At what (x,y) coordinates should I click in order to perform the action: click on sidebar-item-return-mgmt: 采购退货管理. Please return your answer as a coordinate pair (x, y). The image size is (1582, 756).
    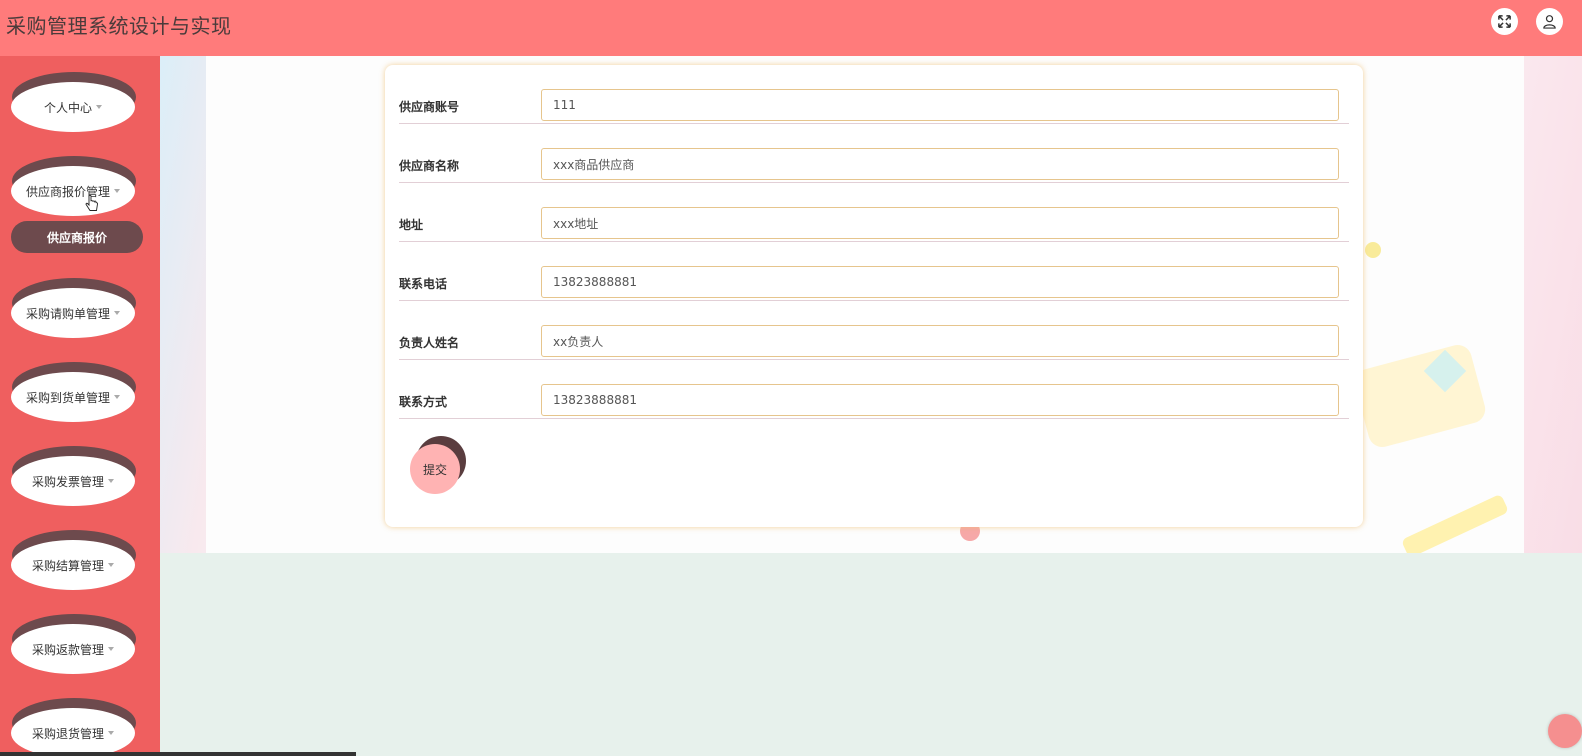
    Looking at the image, I should click on (73, 727).